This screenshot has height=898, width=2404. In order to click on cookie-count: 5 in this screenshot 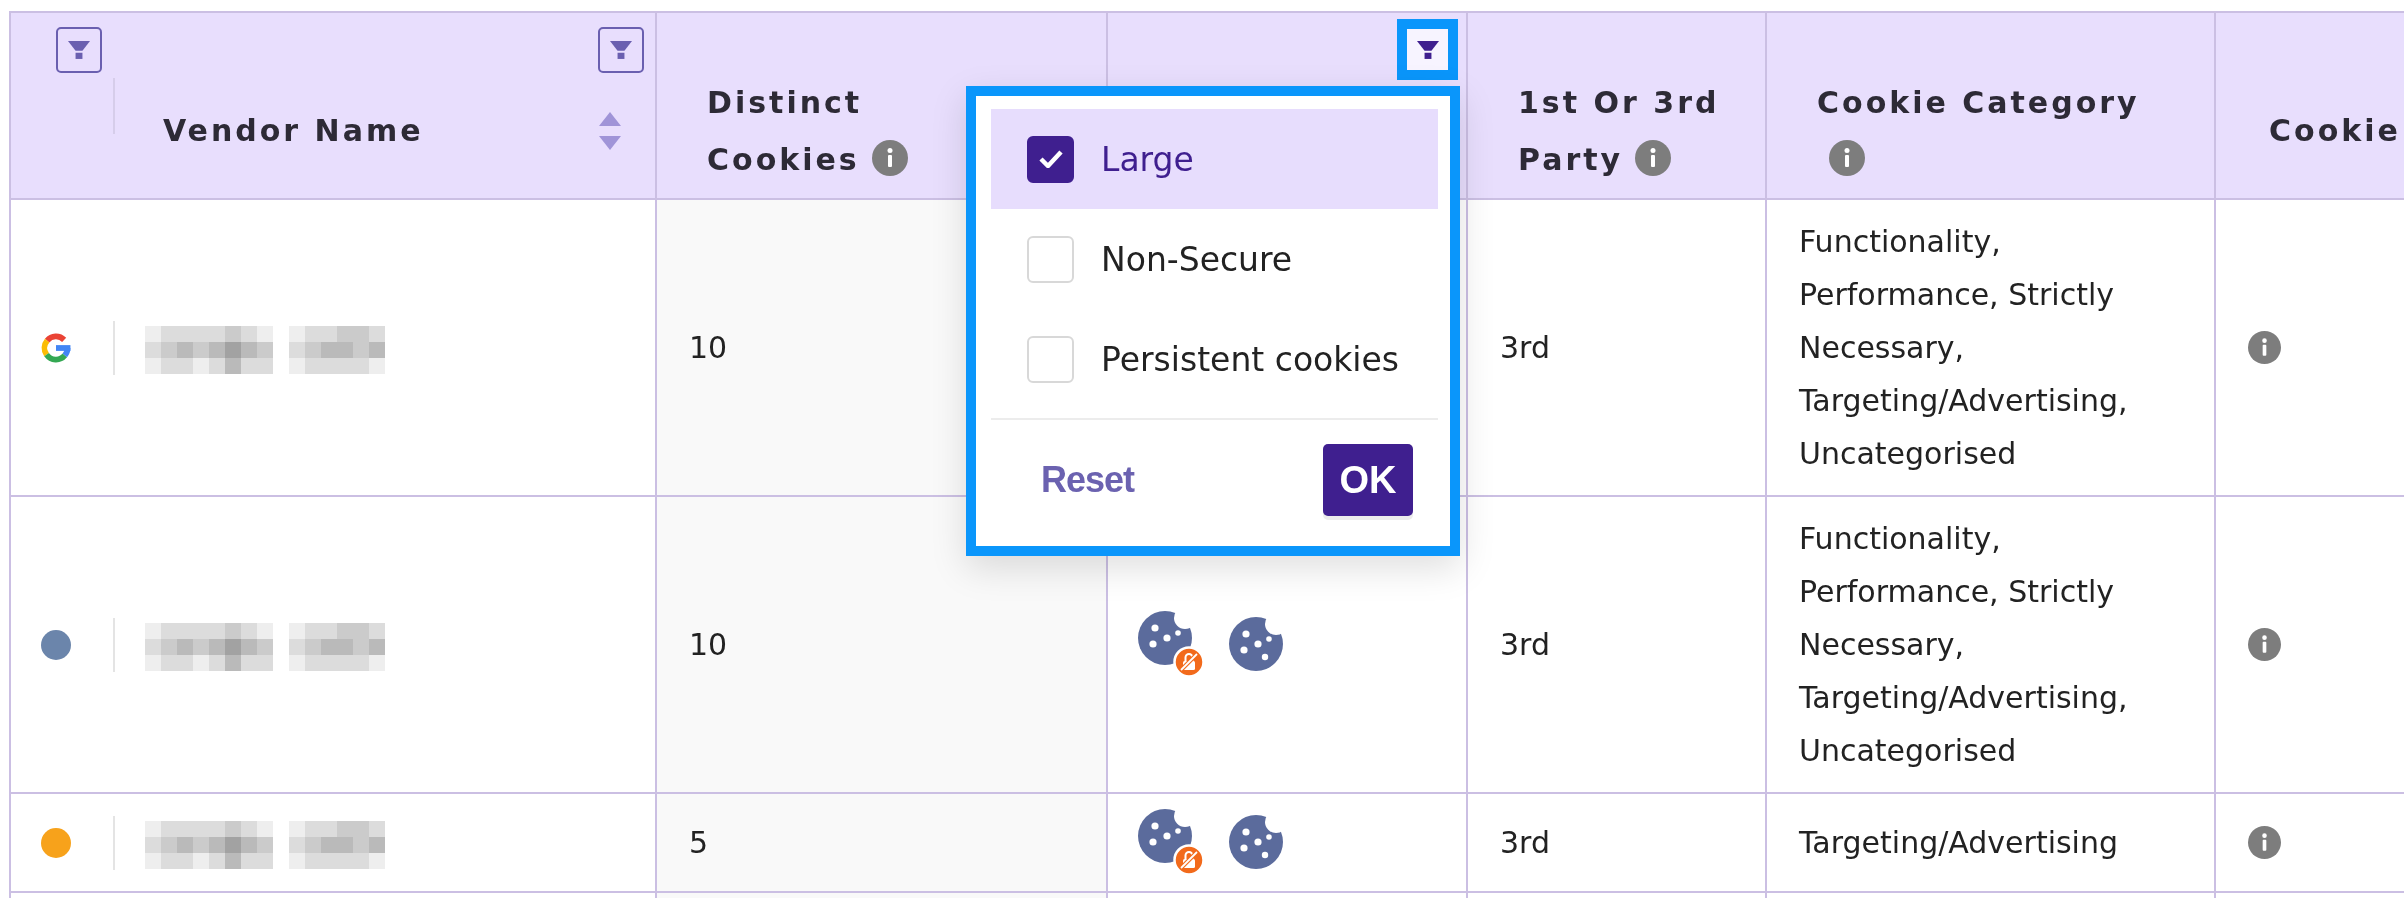, I will do `click(699, 842)`.